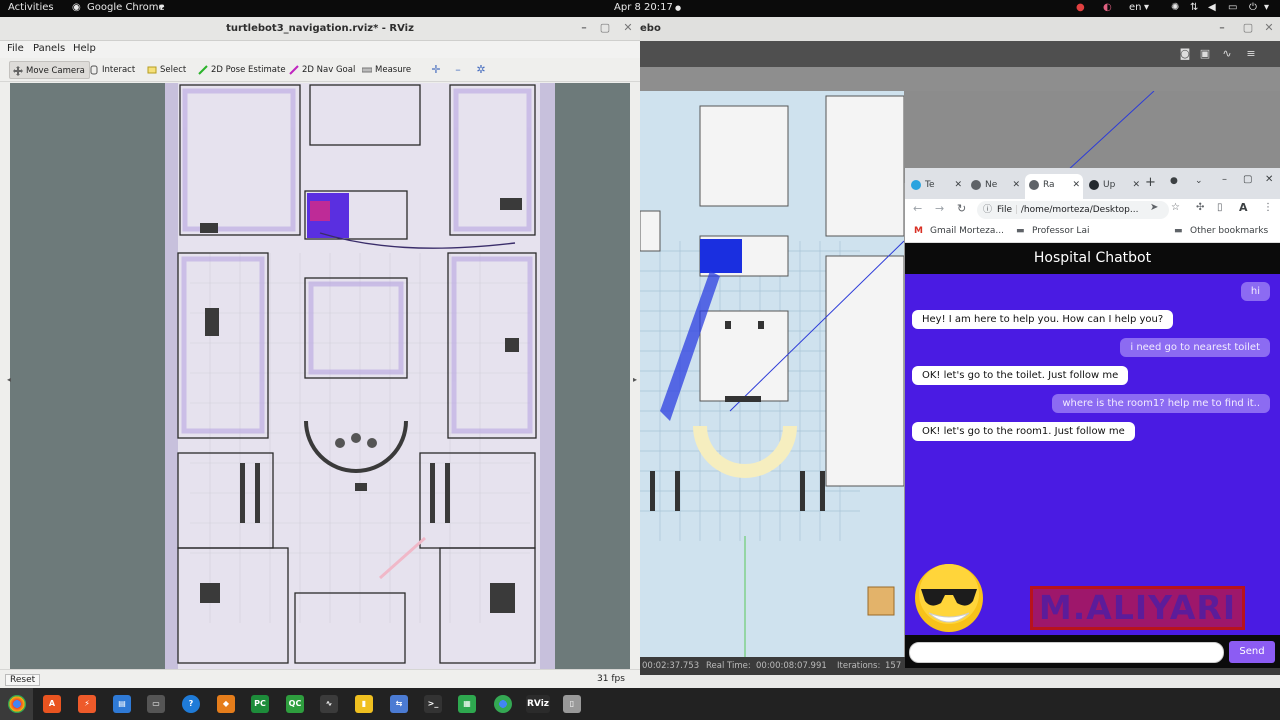  Describe the element at coordinates (23, 680) in the screenshot. I see `reset-button: Reset` at that location.